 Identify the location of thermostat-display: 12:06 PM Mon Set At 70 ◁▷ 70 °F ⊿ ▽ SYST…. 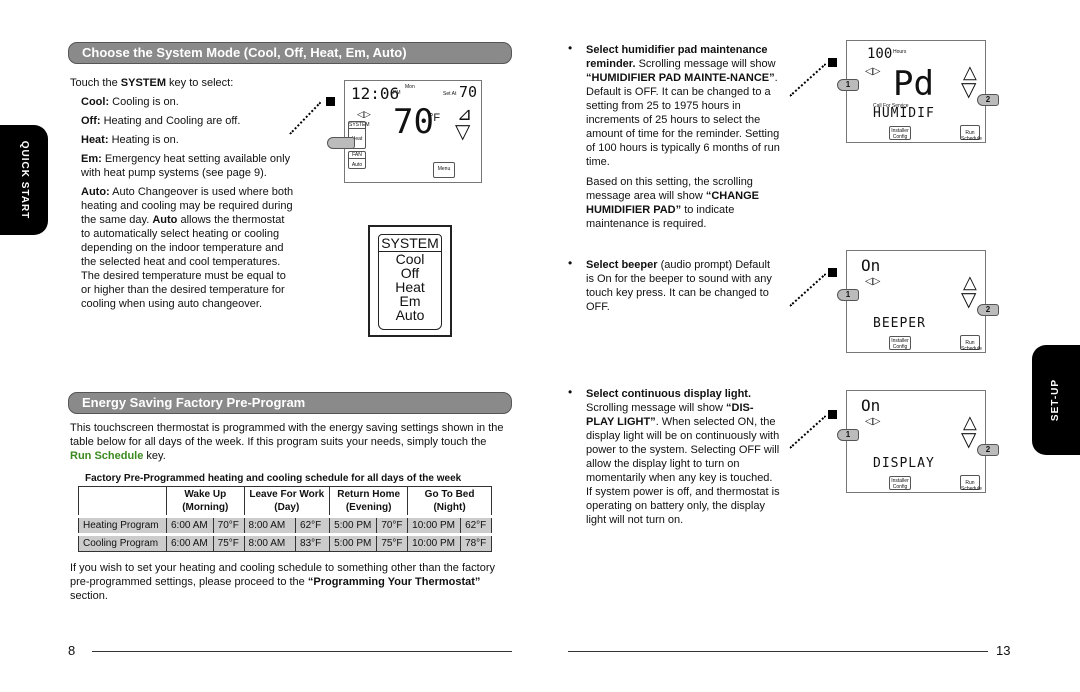
(404, 131).